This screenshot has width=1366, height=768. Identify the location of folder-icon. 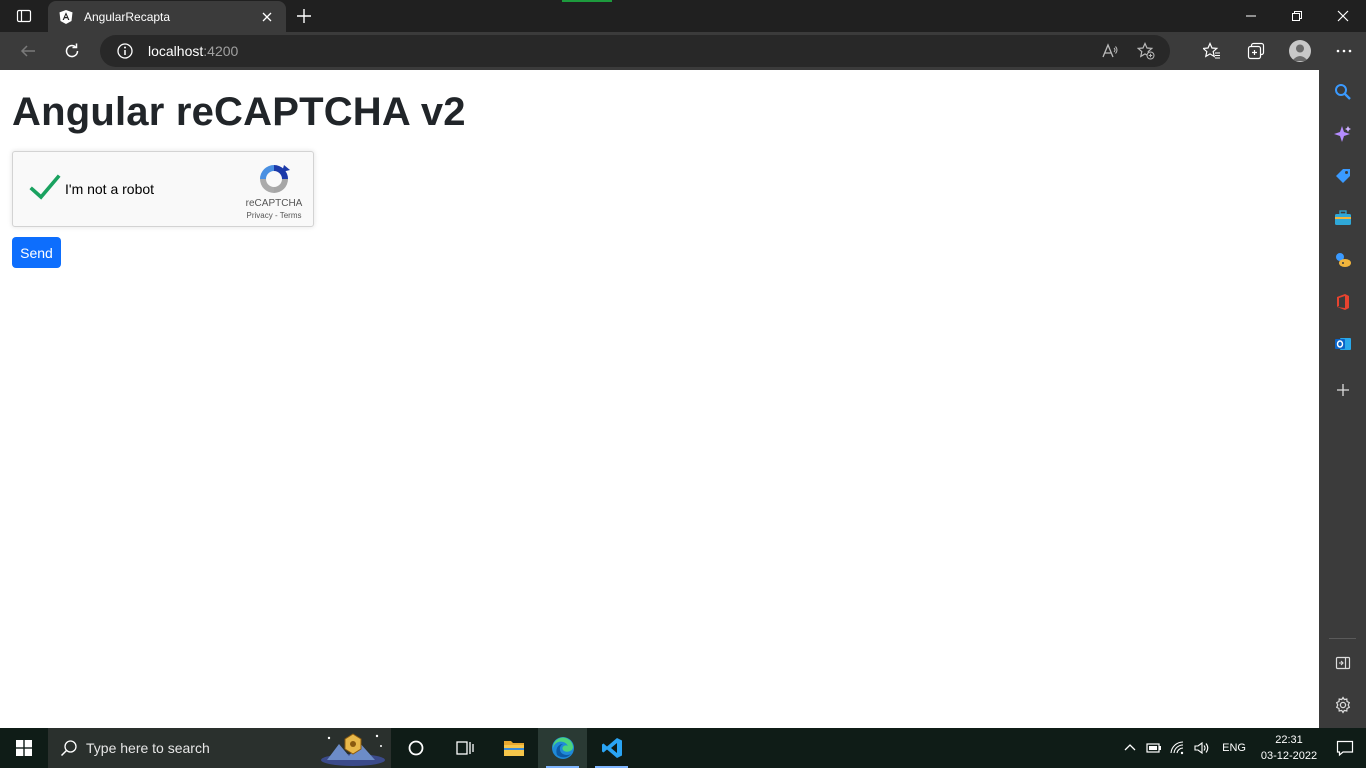
(513, 748).